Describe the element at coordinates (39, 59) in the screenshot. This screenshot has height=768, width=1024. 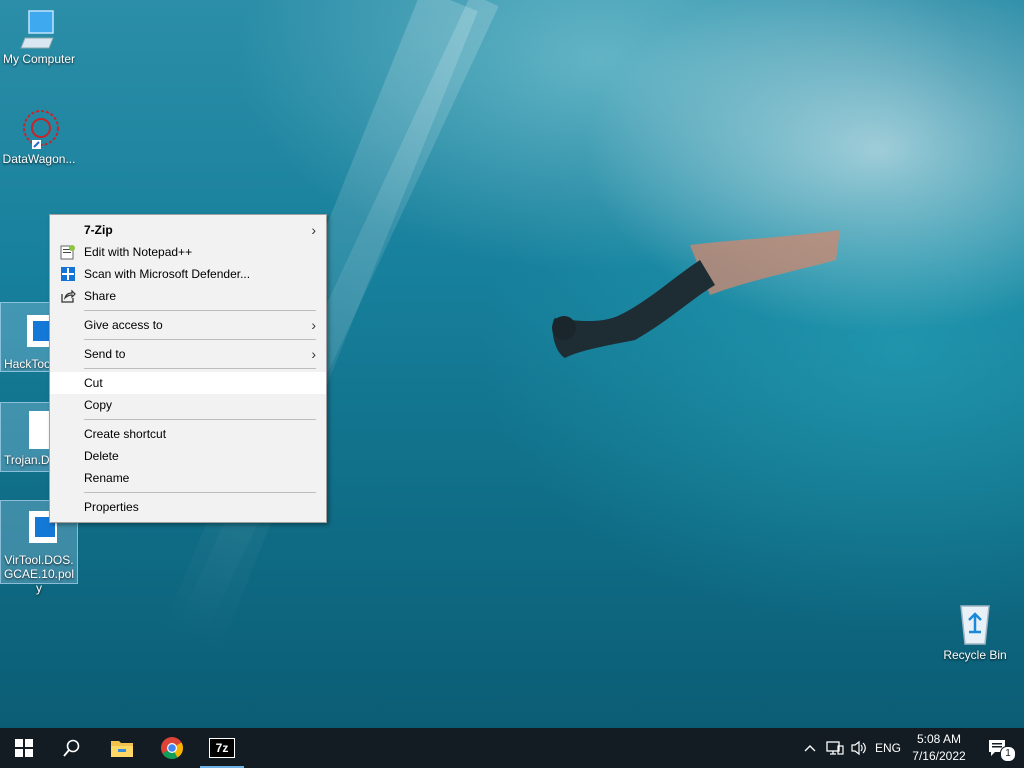
I see `desktop-icon-label: My Computer` at that location.